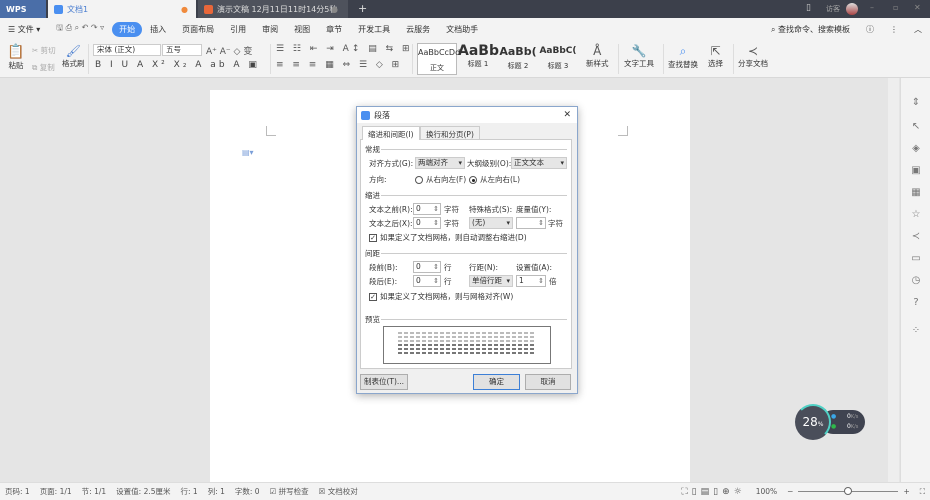  Describe the element at coordinates (558, 59) in the screenshot. I see `style-heading3: AaBbC(标题 3` at that location.